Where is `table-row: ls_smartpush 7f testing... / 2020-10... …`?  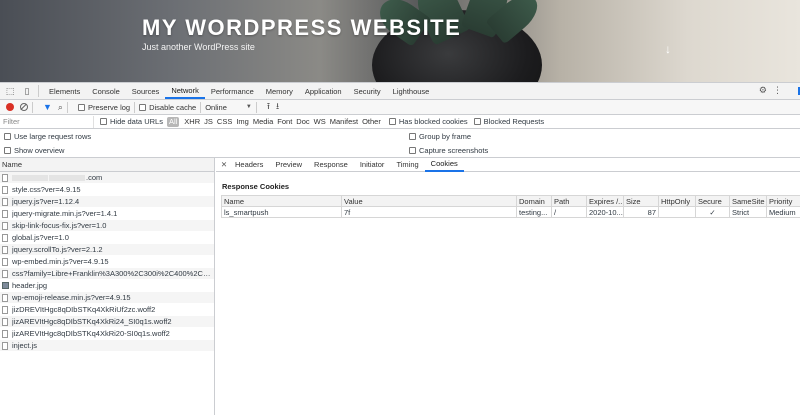
table-row: ls_smartpush 7f testing... / 2020-10... … is located at coordinates (510, 212).